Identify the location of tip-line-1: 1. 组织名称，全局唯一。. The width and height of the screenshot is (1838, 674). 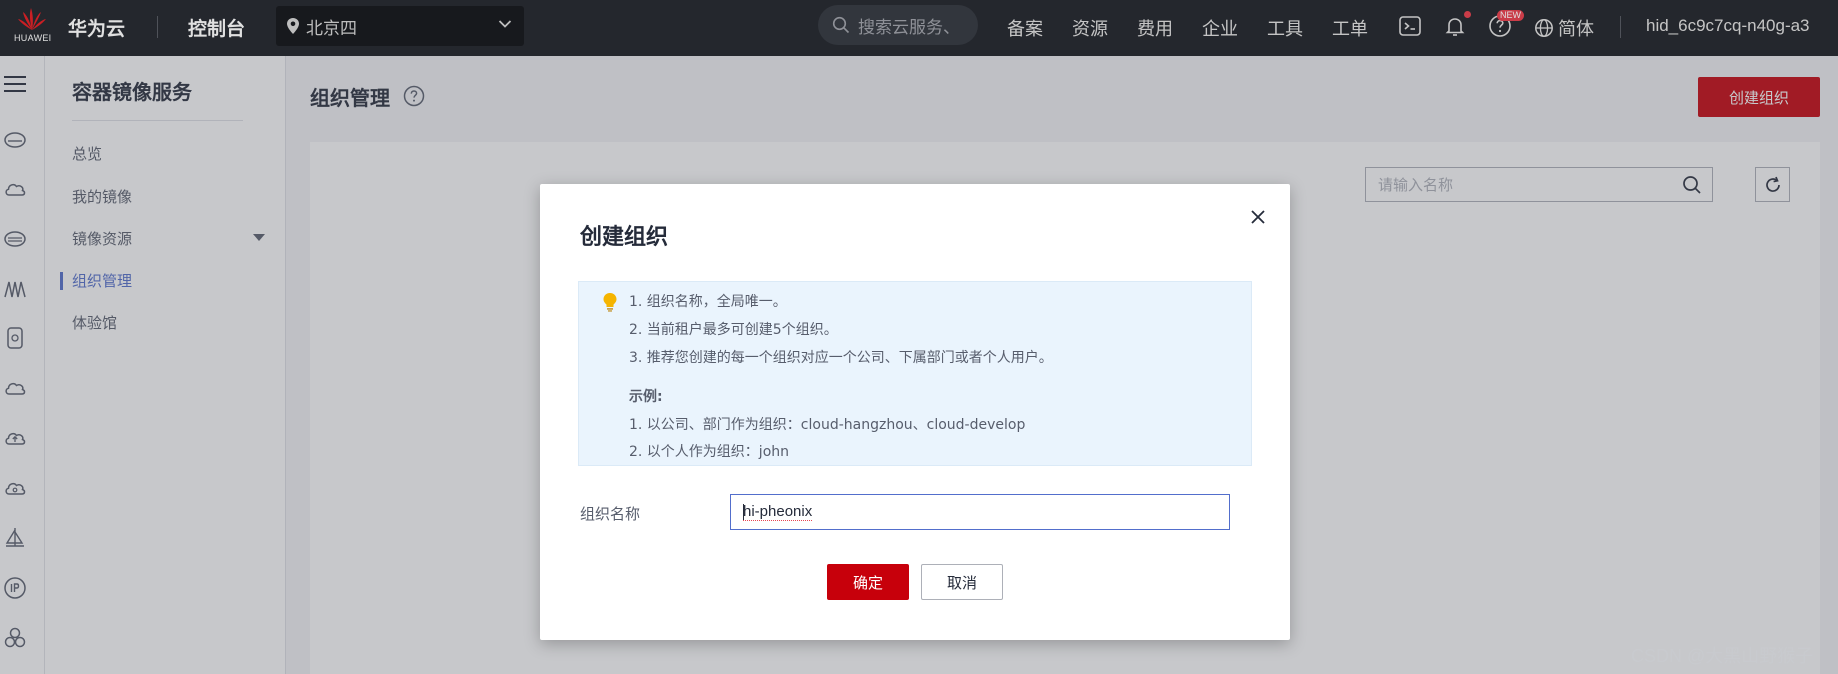
(708, 302).